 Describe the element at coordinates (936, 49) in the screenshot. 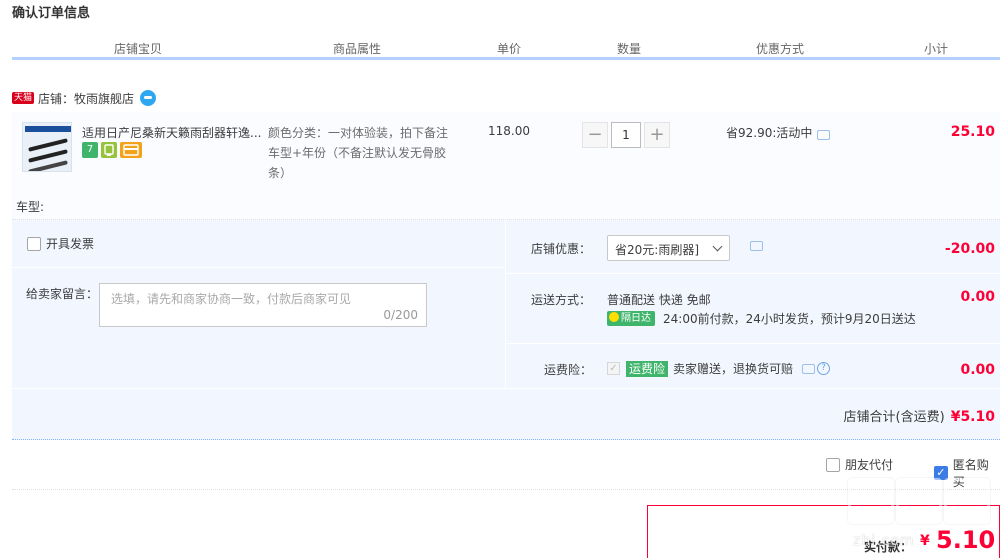

I see `col-subtotal: 小计` at that location.